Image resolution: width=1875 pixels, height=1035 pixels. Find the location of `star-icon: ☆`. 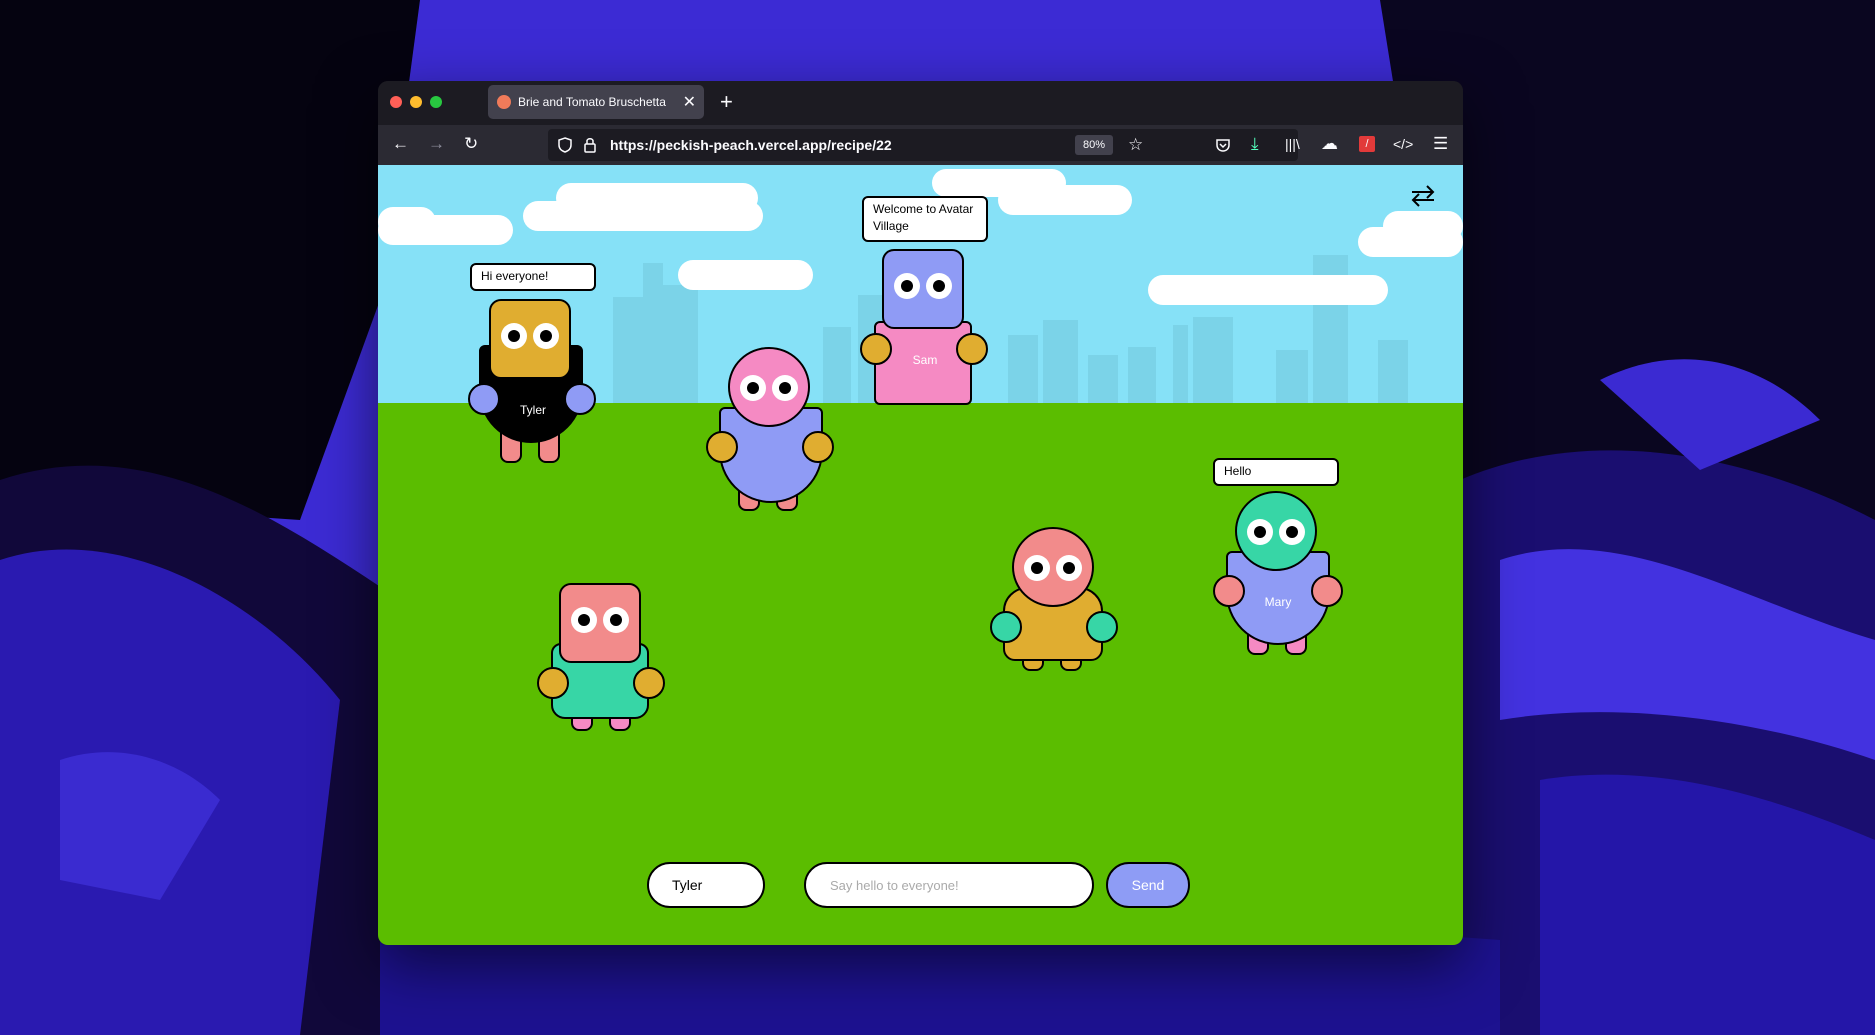

star-icon: ☆ is located at coordinates (1135, 145).